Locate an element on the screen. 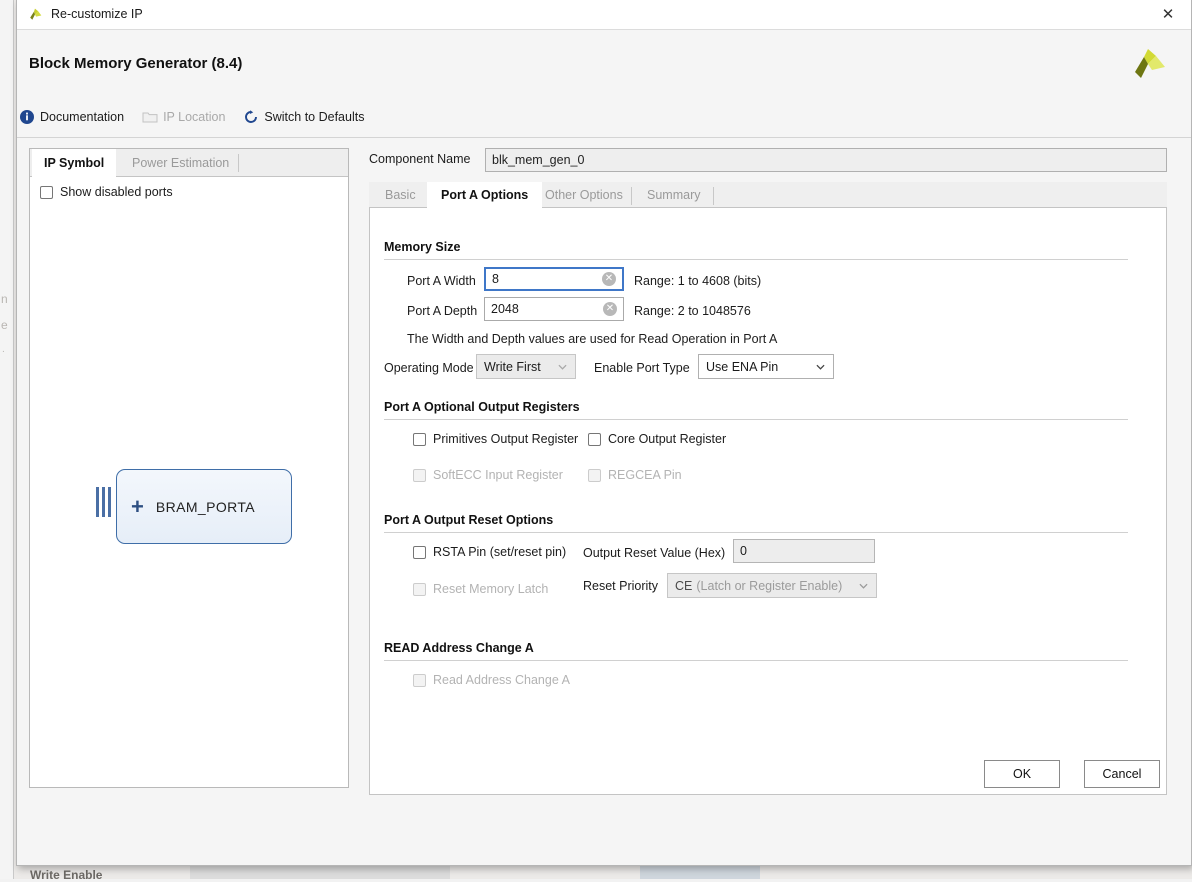 The image size is (1192, 882). operating-mode-label: Operating Mode is located at coordinates (429, 368).